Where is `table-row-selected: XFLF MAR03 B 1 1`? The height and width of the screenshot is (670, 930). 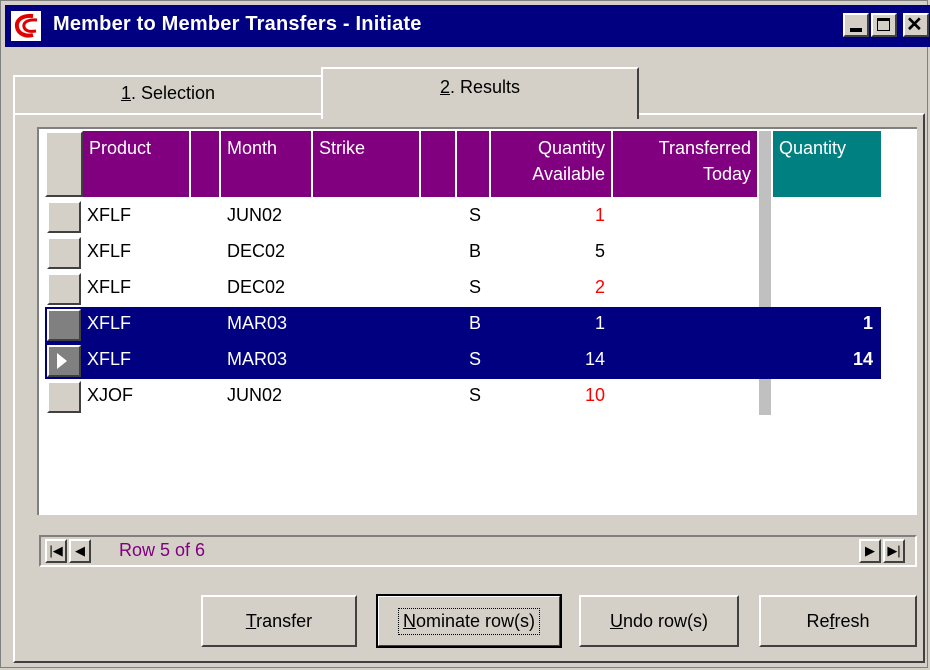 table-row-selected: XFLF MAR03 B 1 1 is located at coordinates (463, 325).